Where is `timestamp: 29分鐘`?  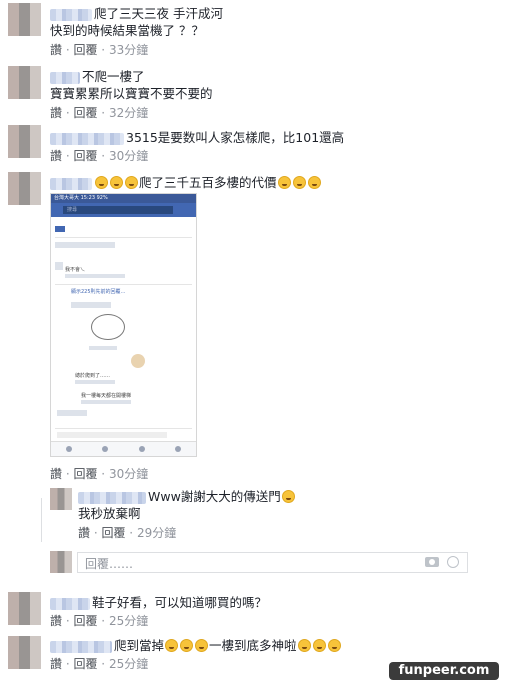
timestamp: 29分鐘 is located at coordinates (156, 533).